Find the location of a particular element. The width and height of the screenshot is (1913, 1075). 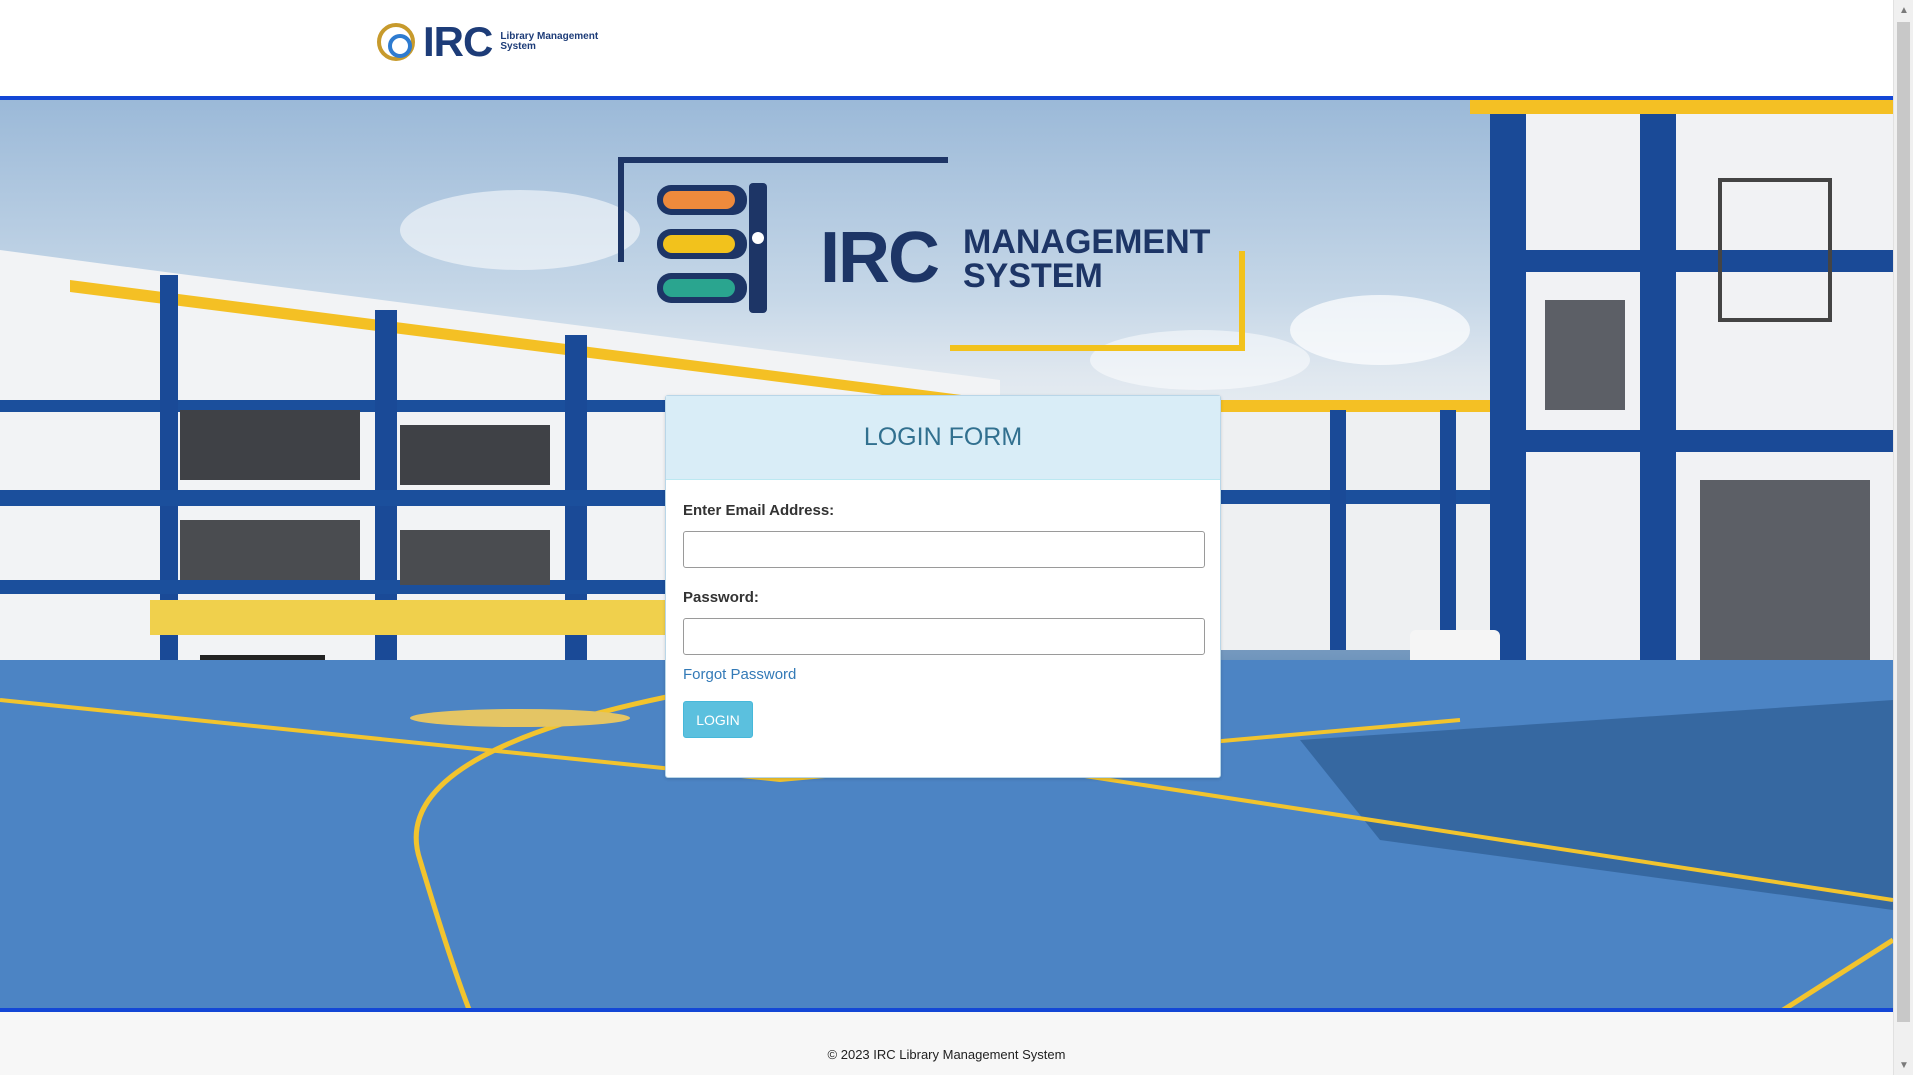

copyright-text: © 2023 IRC Library Management System is located at coordinates (946, 1054).